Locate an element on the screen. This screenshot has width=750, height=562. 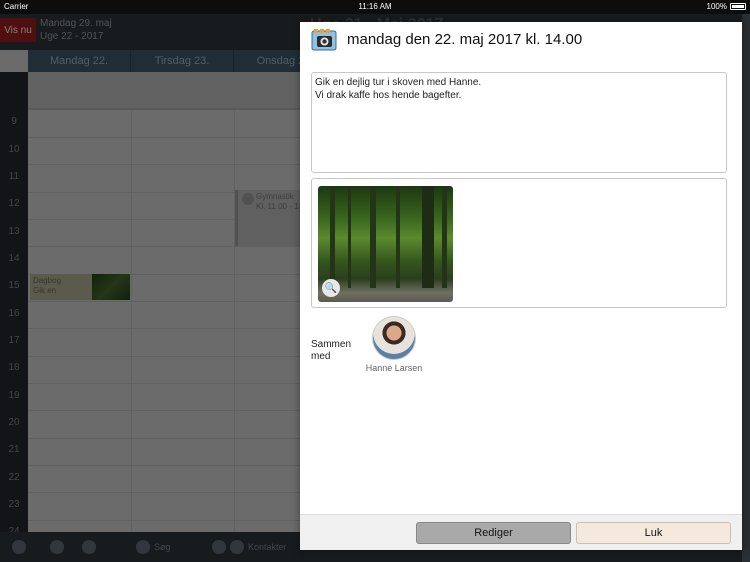
battery-indicator: 100% is located at coordinates (726, 6).